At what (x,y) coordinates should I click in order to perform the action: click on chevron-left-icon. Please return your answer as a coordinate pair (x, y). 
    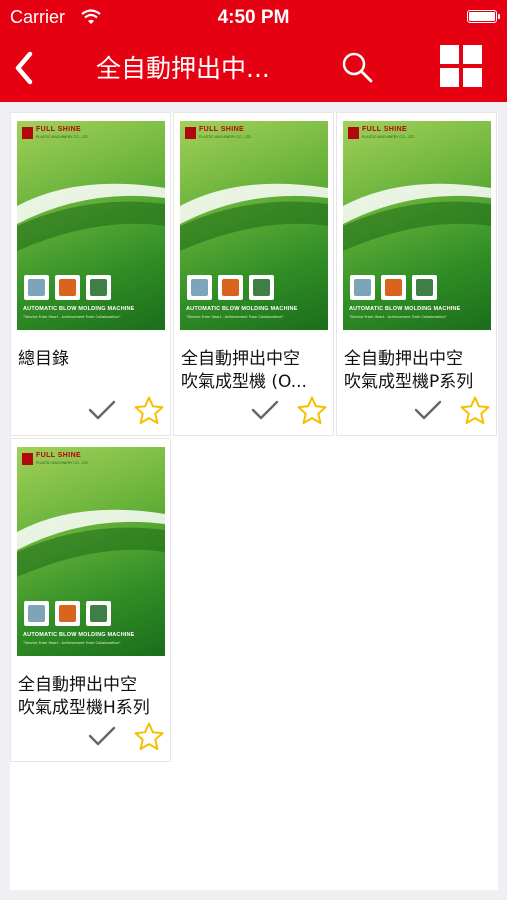
    Looking at the image, I should click on (25, 68).